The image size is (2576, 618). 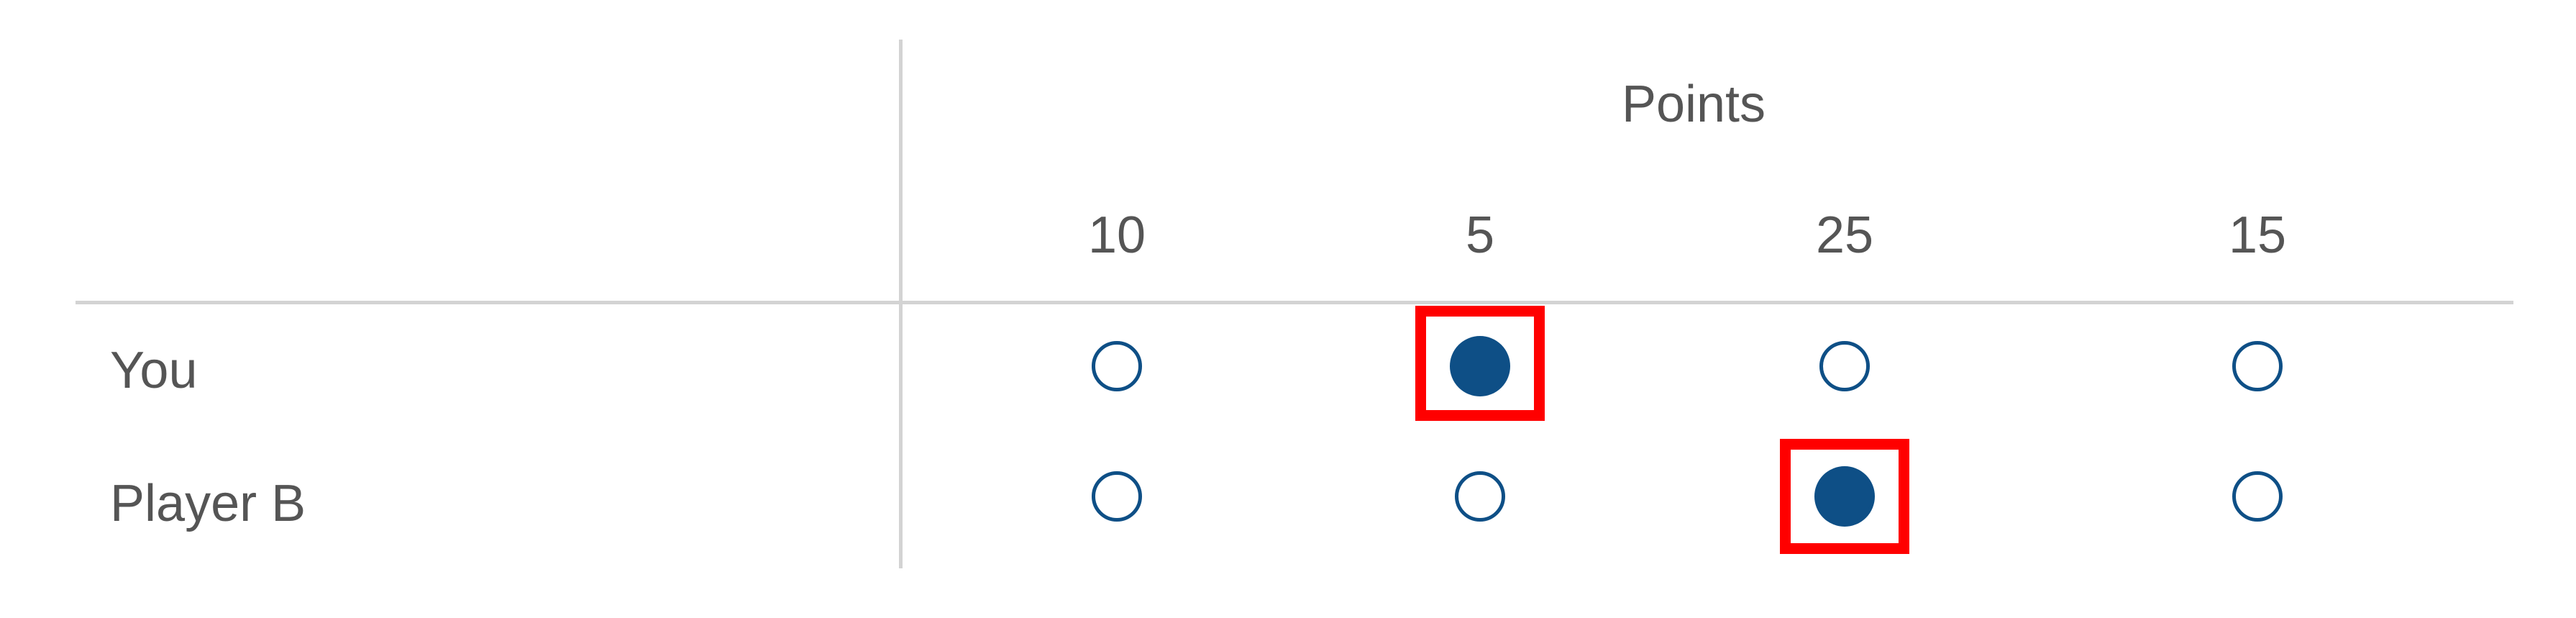 I want to click on row-label-you: You, so click(x=154, y=370).